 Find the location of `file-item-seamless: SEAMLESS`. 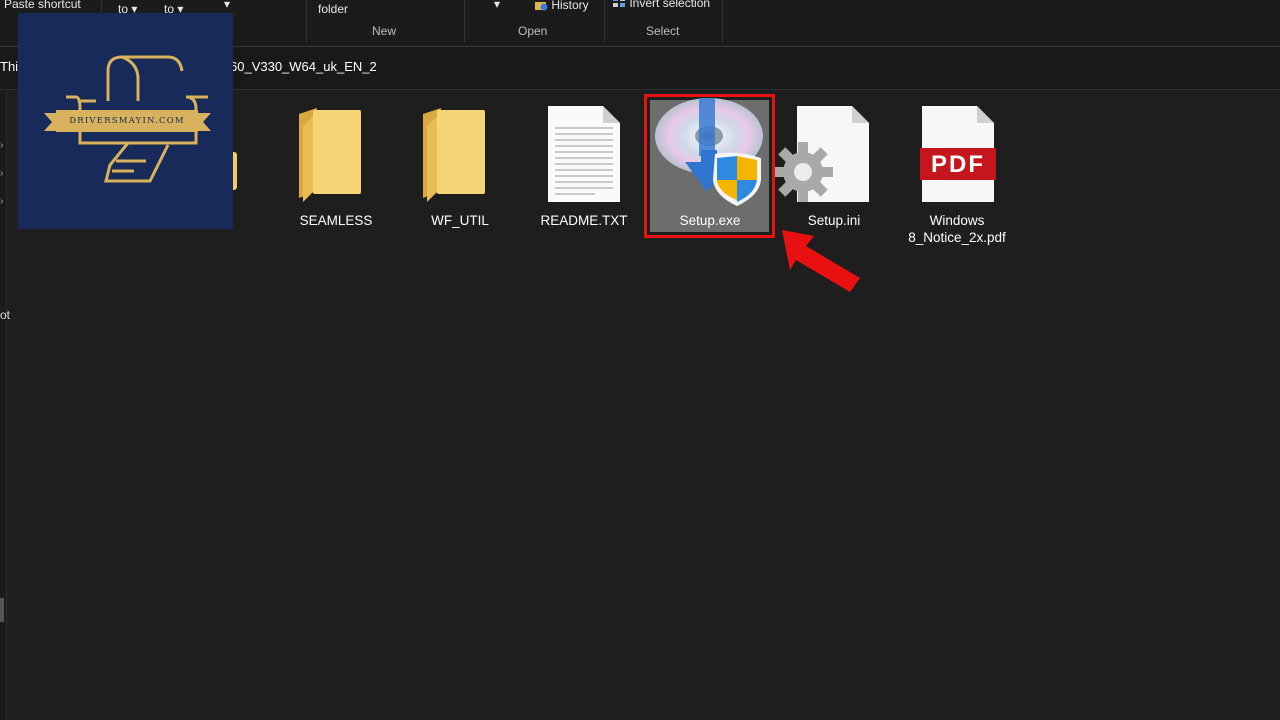

file-item-seamless: SEAMLESS is located at coordinates (336, 171).